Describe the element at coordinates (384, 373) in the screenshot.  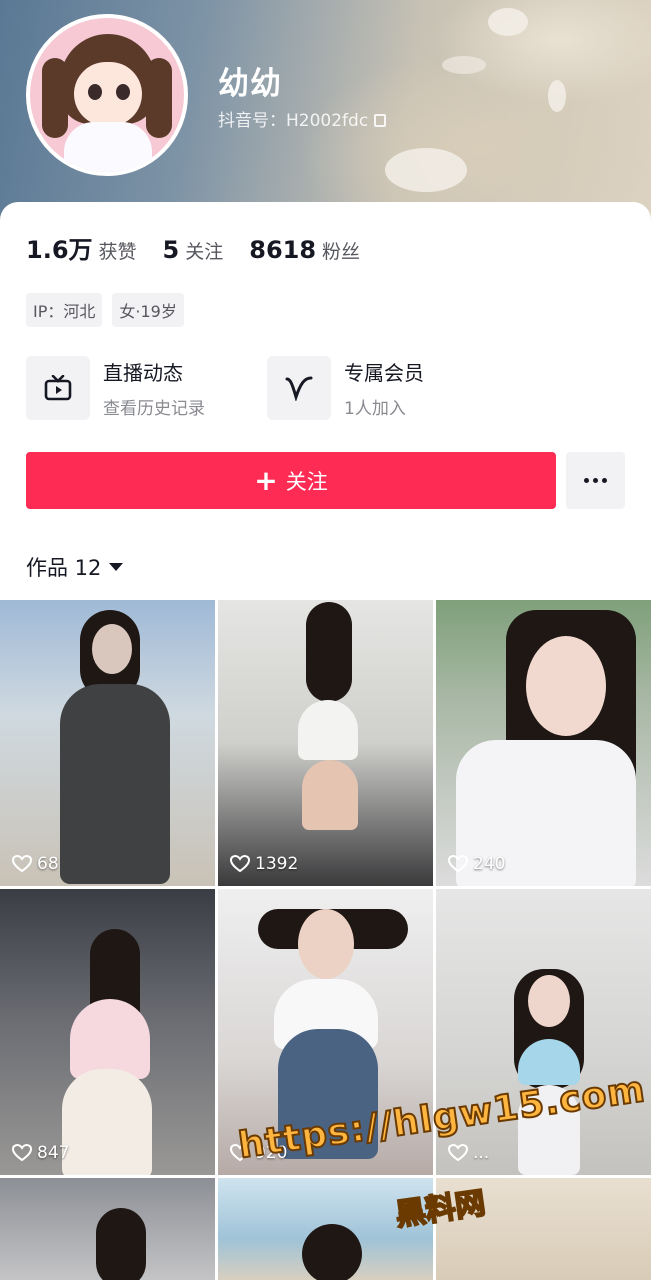
I see `feature-title: 专属会员` at that location.